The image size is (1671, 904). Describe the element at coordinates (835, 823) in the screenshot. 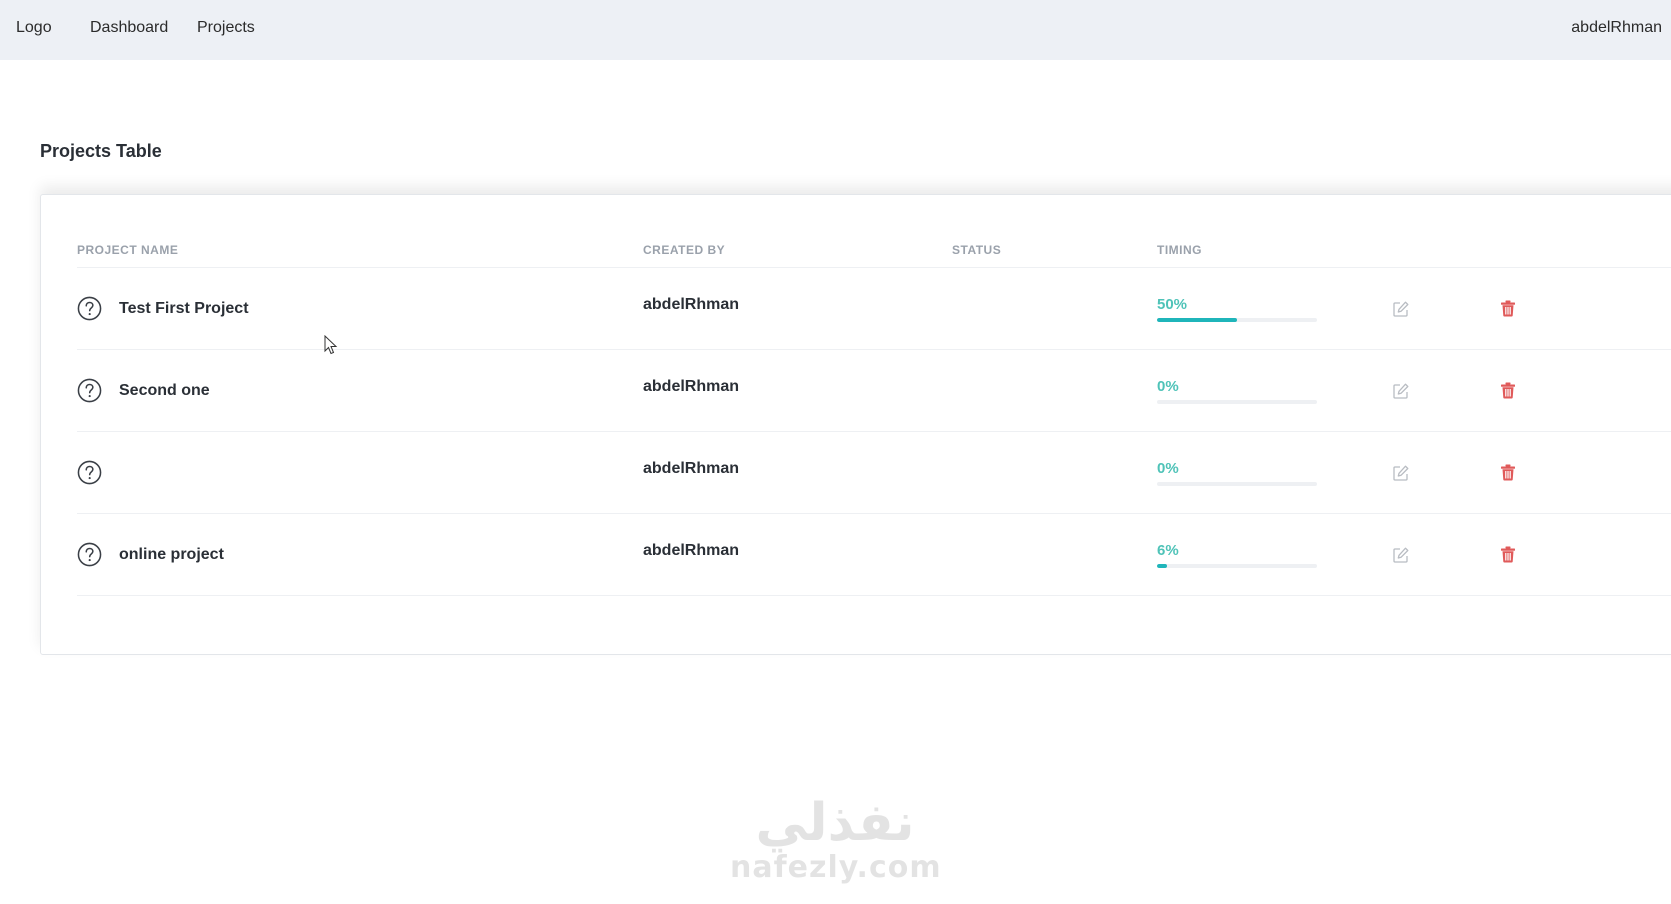

I see `watermark-arabic: نفذلي` at that location.